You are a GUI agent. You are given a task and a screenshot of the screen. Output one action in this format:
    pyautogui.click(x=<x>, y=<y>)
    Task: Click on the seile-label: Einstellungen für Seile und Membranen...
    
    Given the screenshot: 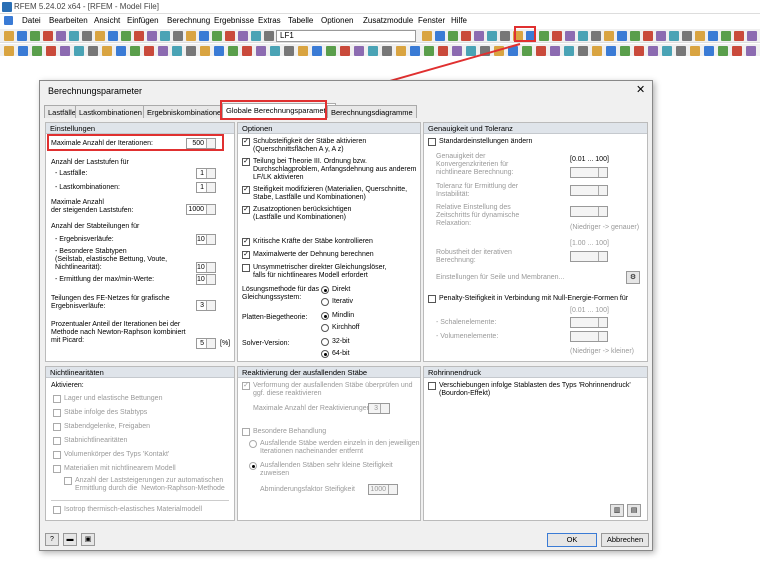 What is the action you would take?
    pyautogui.click(x=500, y=277)
    